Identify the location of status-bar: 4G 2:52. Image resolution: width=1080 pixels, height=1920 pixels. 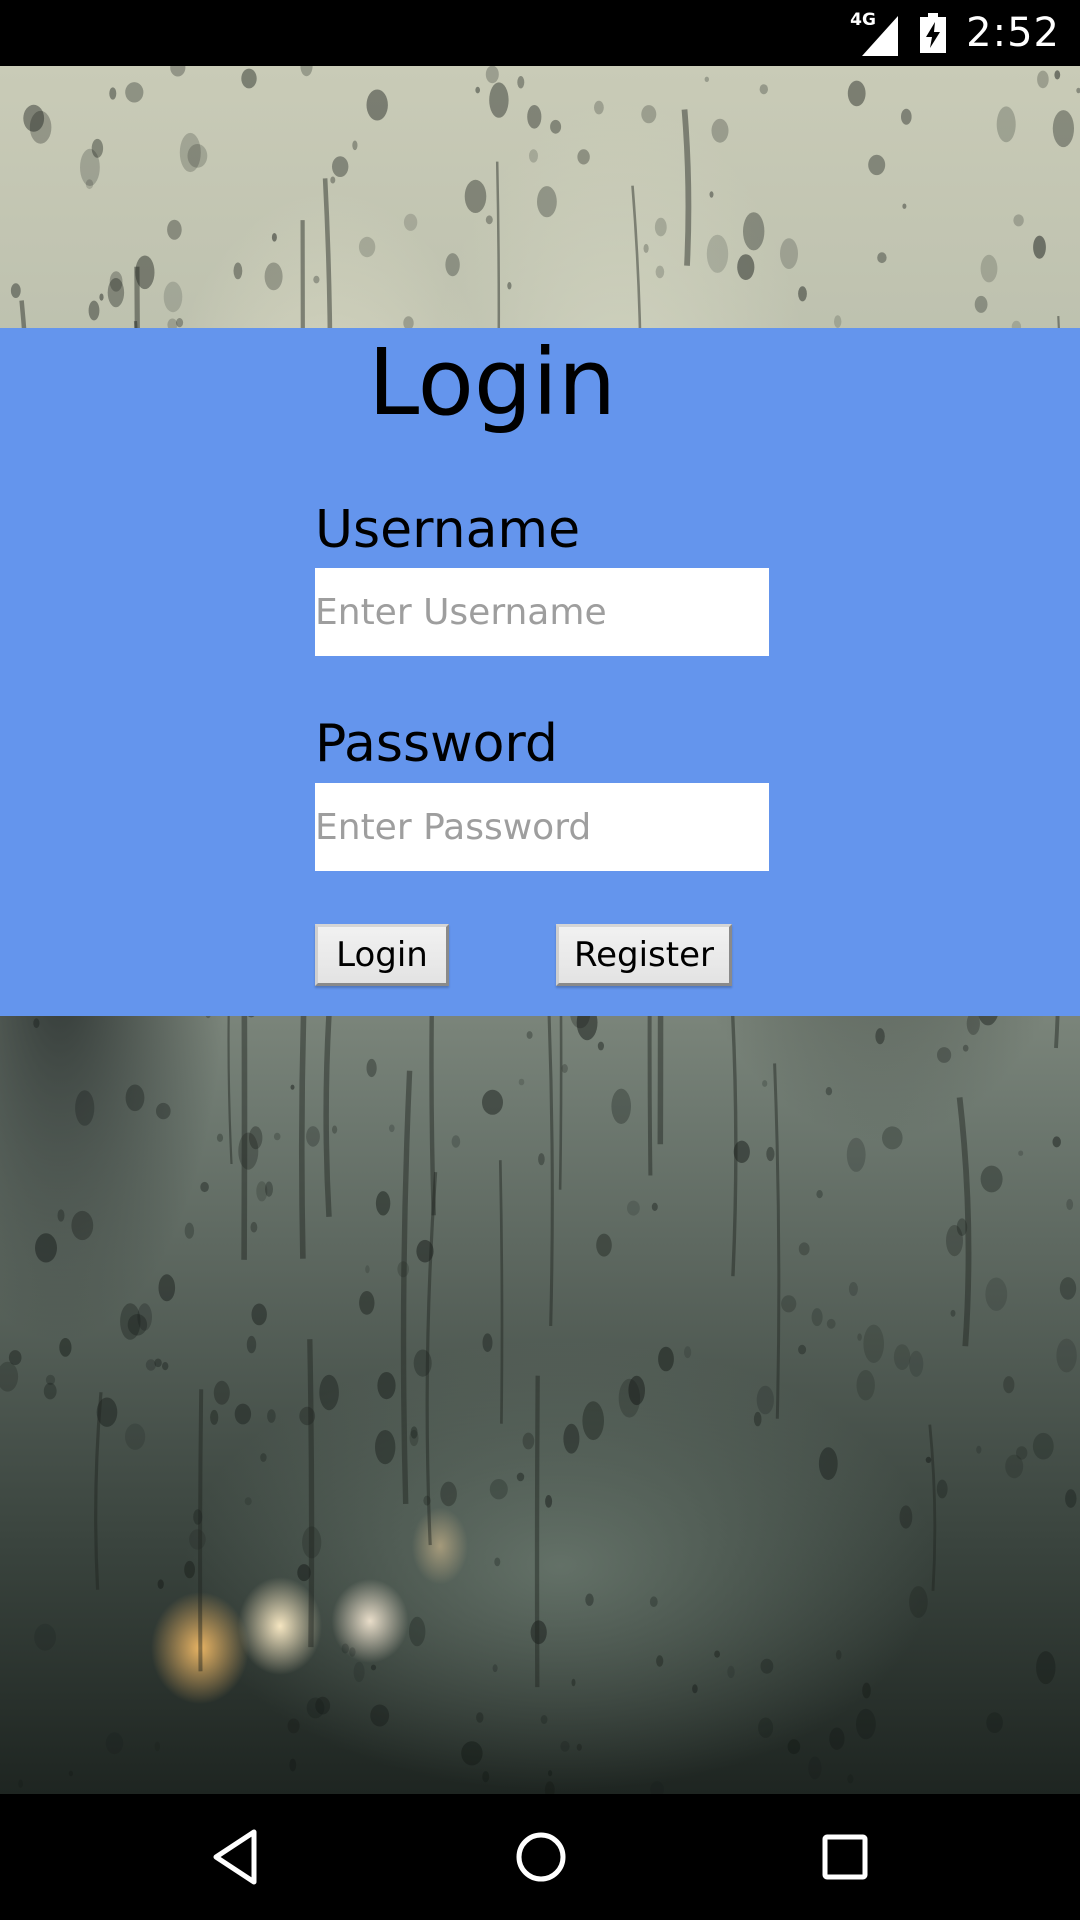
(540, 33).